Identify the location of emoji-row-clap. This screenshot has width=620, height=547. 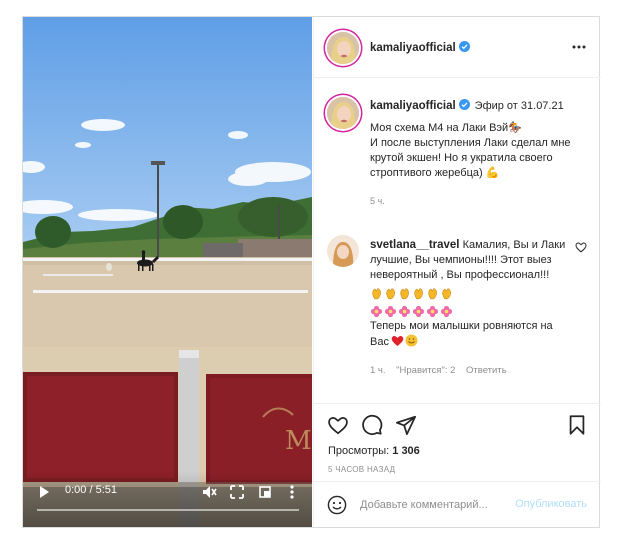
(468, 293).